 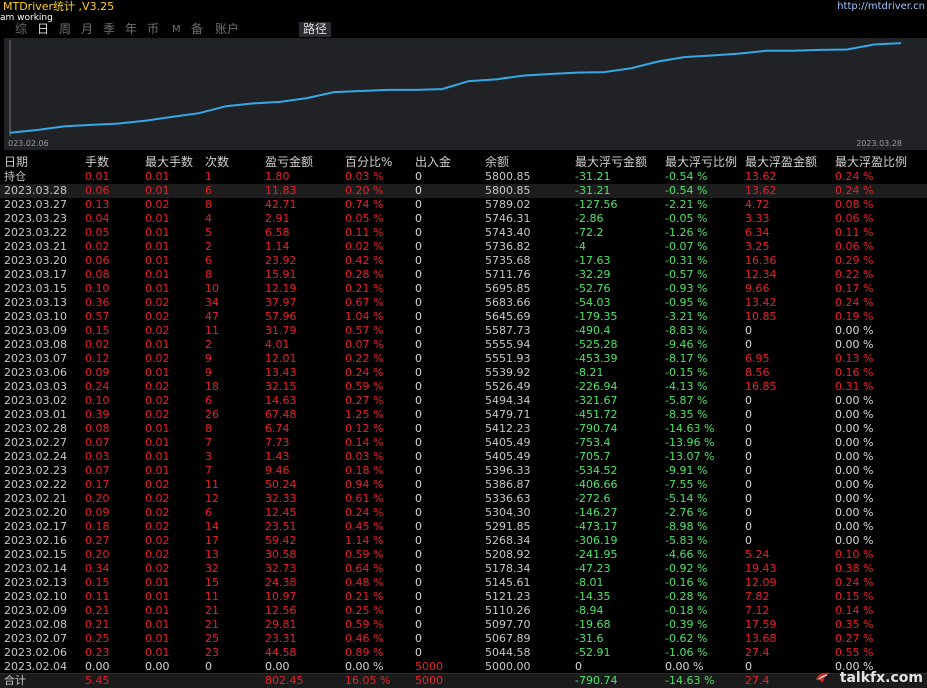 What do you see at coordinates (508, 526) in the screenshot?
I see `row-balance: 5291.85` at bounding box center [508, 526].